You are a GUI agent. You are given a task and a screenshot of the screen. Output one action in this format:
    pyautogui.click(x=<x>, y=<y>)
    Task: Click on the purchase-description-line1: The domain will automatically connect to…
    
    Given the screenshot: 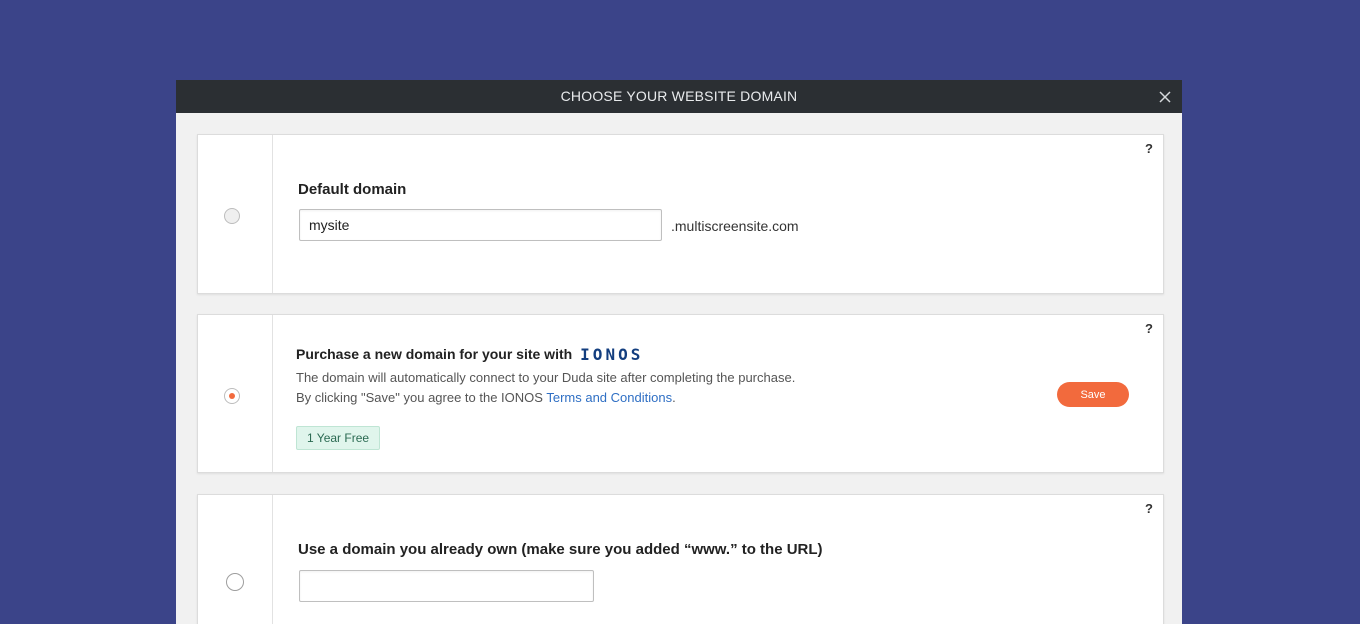 What is the action you would take?
    pyautogui.click(x=546, y=377)
    